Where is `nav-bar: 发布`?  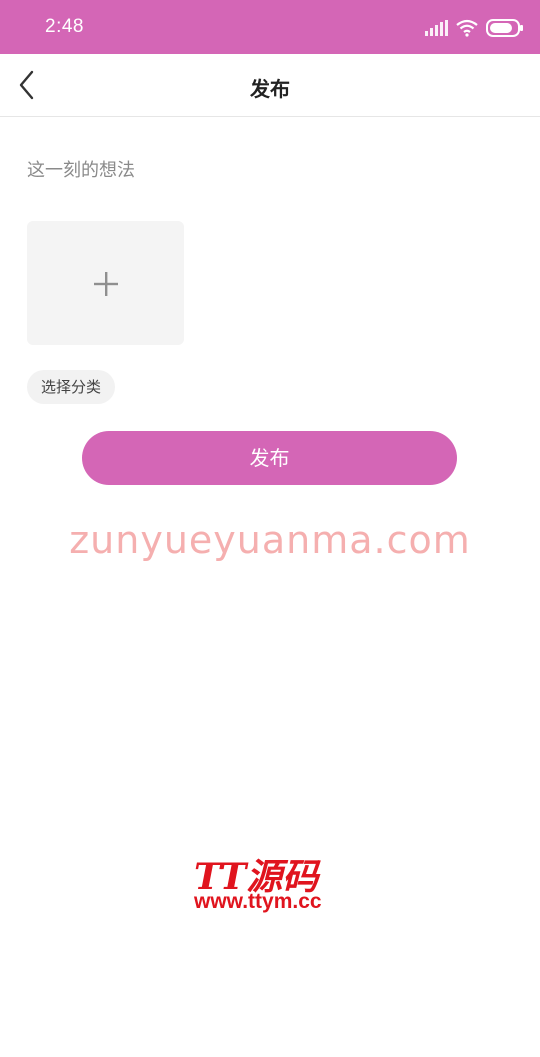
nav-bar: 发布 is located at coordinates (270, 85).